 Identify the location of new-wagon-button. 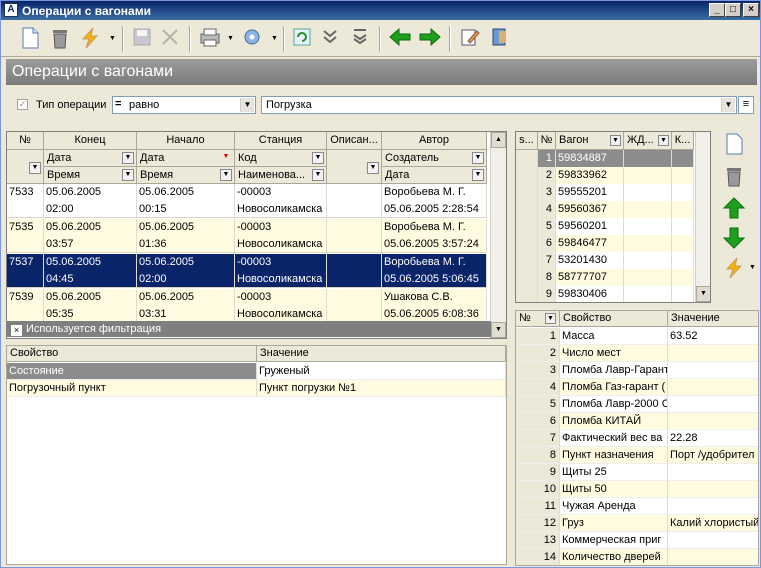
(734, 145).